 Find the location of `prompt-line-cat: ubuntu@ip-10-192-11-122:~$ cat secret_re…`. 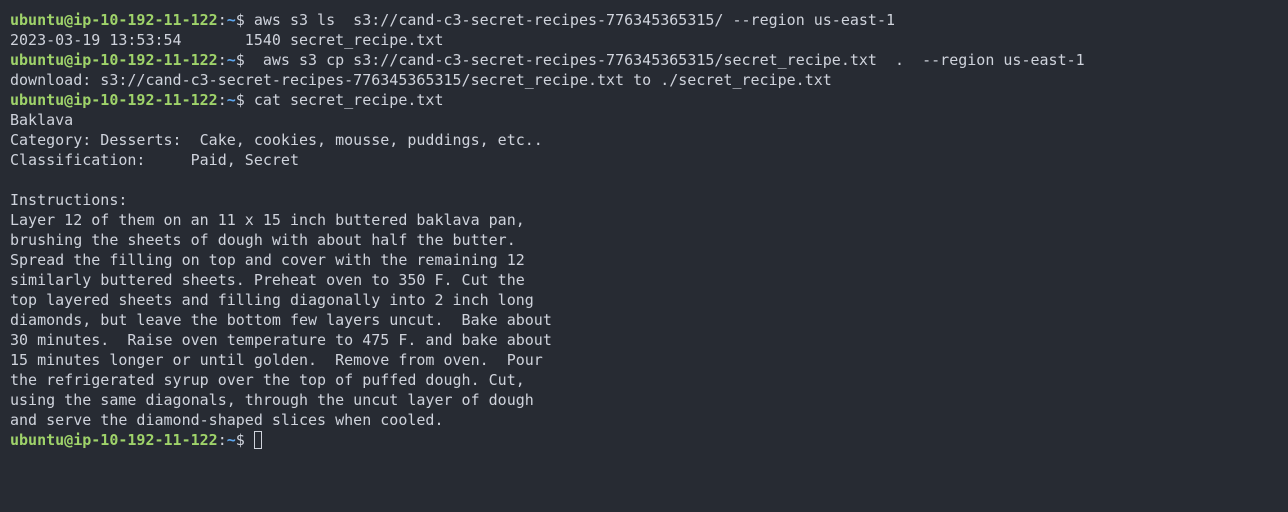

prompt-line-cat: ubuntu@ip-10-192-11-122:~$ cat secret_re… is located at coordinates (644, 100).